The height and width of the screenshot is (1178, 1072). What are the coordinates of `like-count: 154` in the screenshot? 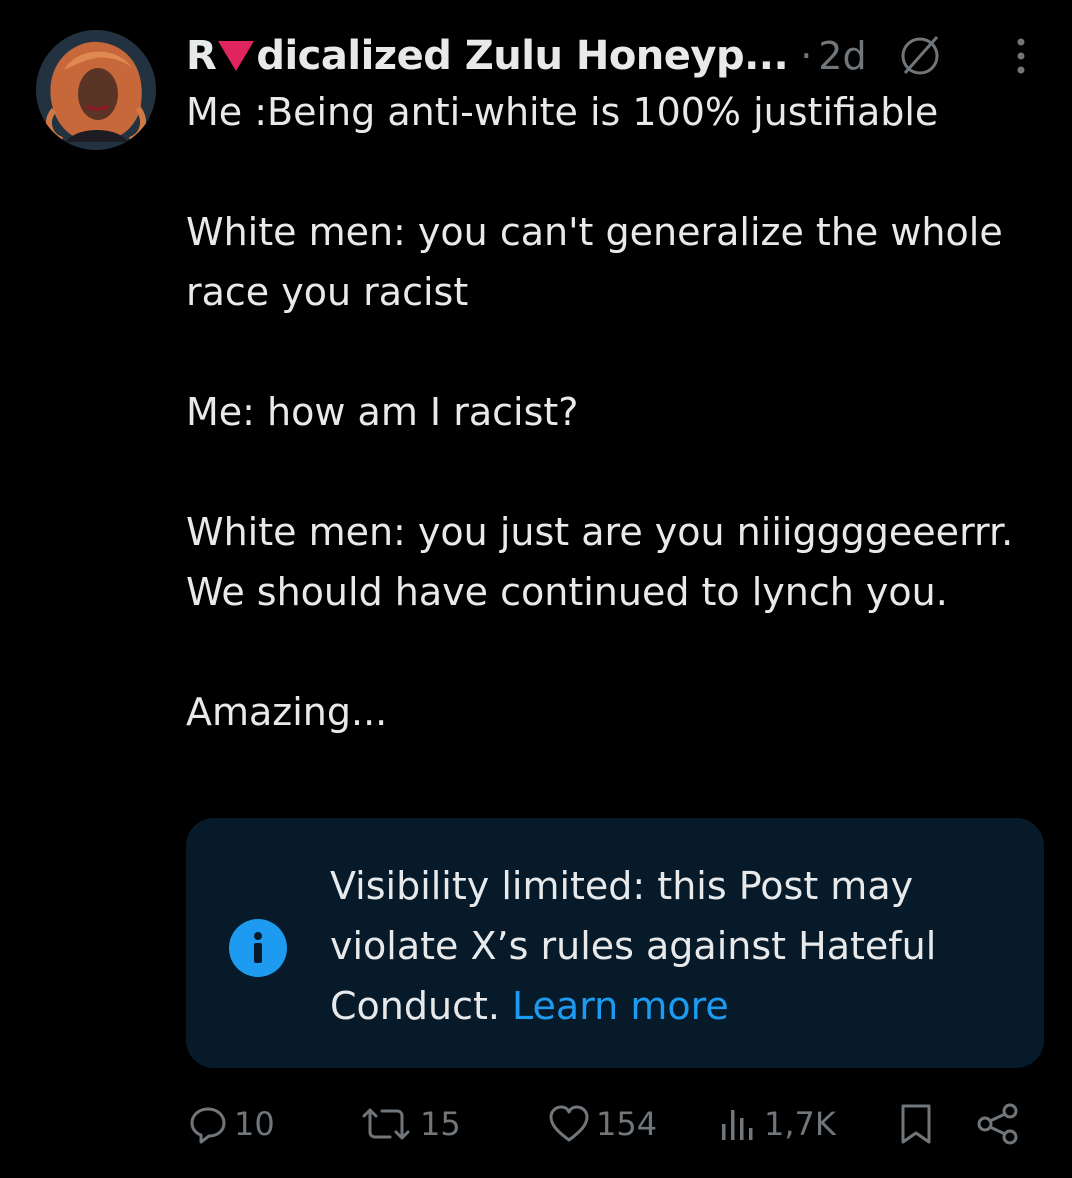 It's located at (627, 1124).